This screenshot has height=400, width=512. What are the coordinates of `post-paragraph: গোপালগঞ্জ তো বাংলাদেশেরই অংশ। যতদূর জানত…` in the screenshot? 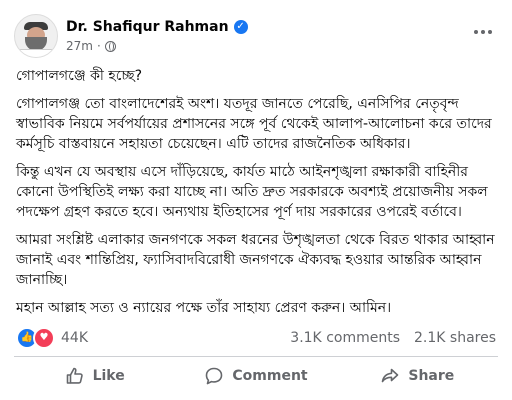 It's located at (254, 124).